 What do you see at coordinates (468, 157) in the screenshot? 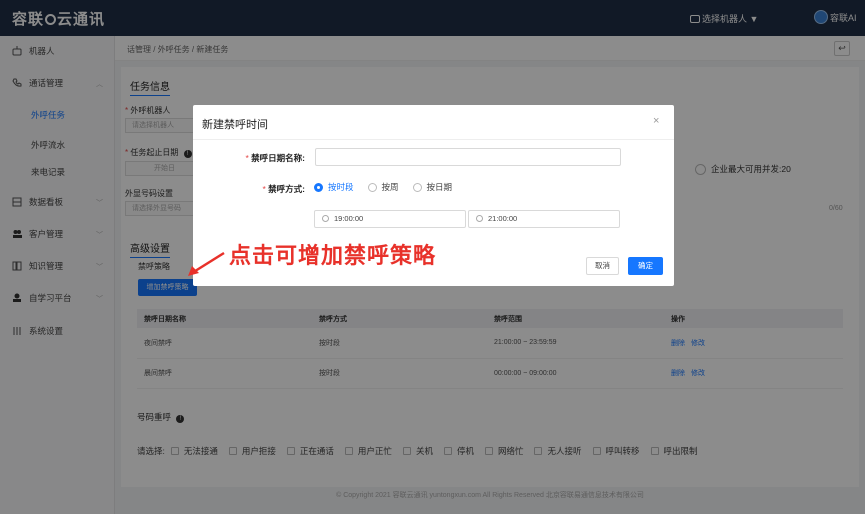
I see `block-name-input` at bounding box center [468, 157].